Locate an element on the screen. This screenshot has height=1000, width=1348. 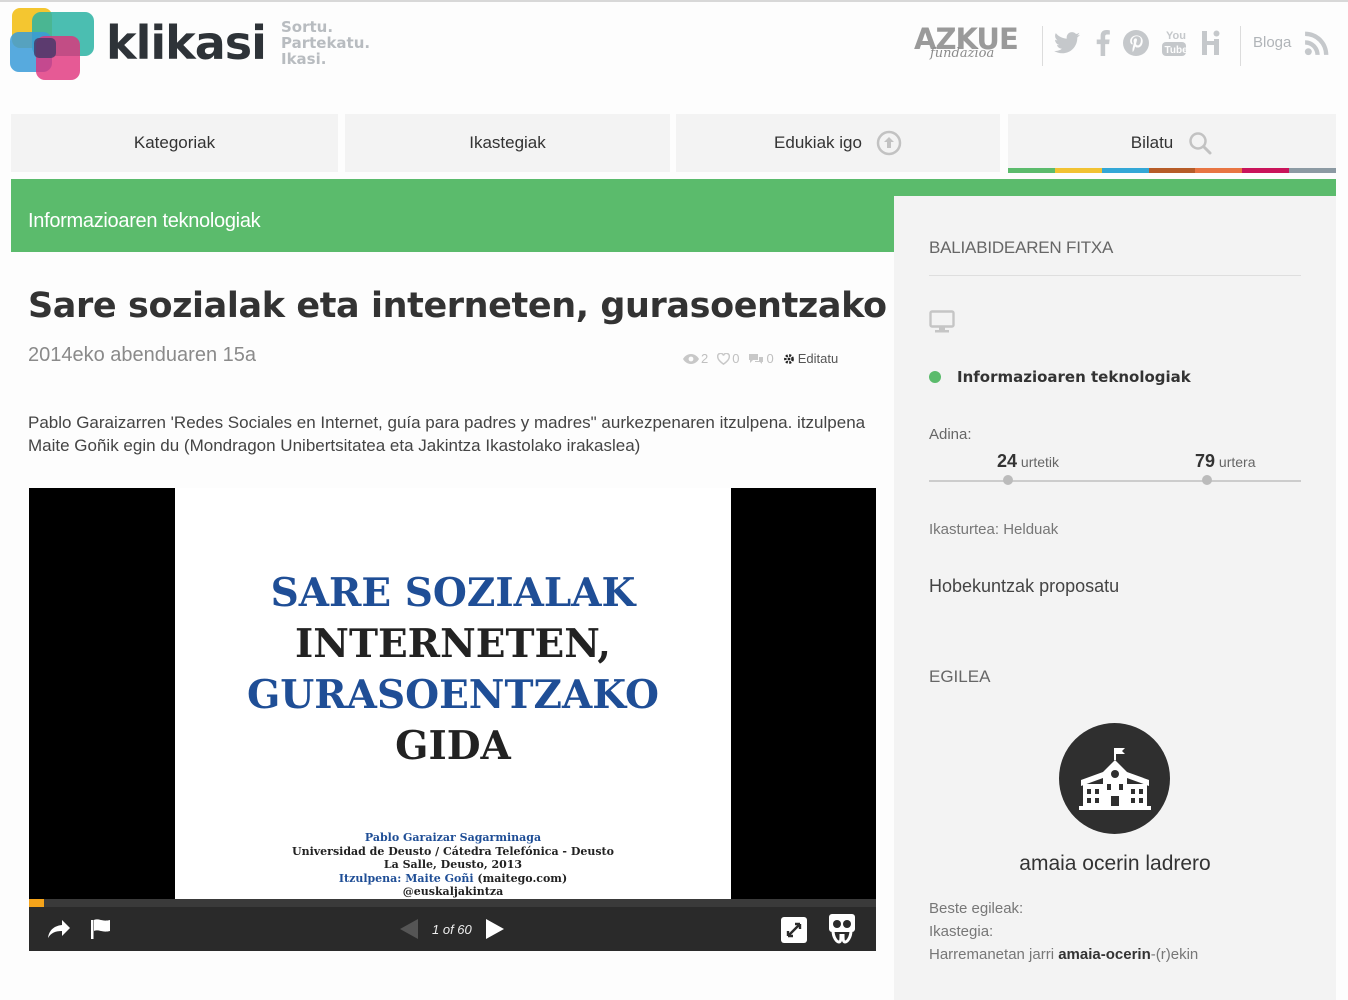
comments-icon is located at coordinates (756, 358).